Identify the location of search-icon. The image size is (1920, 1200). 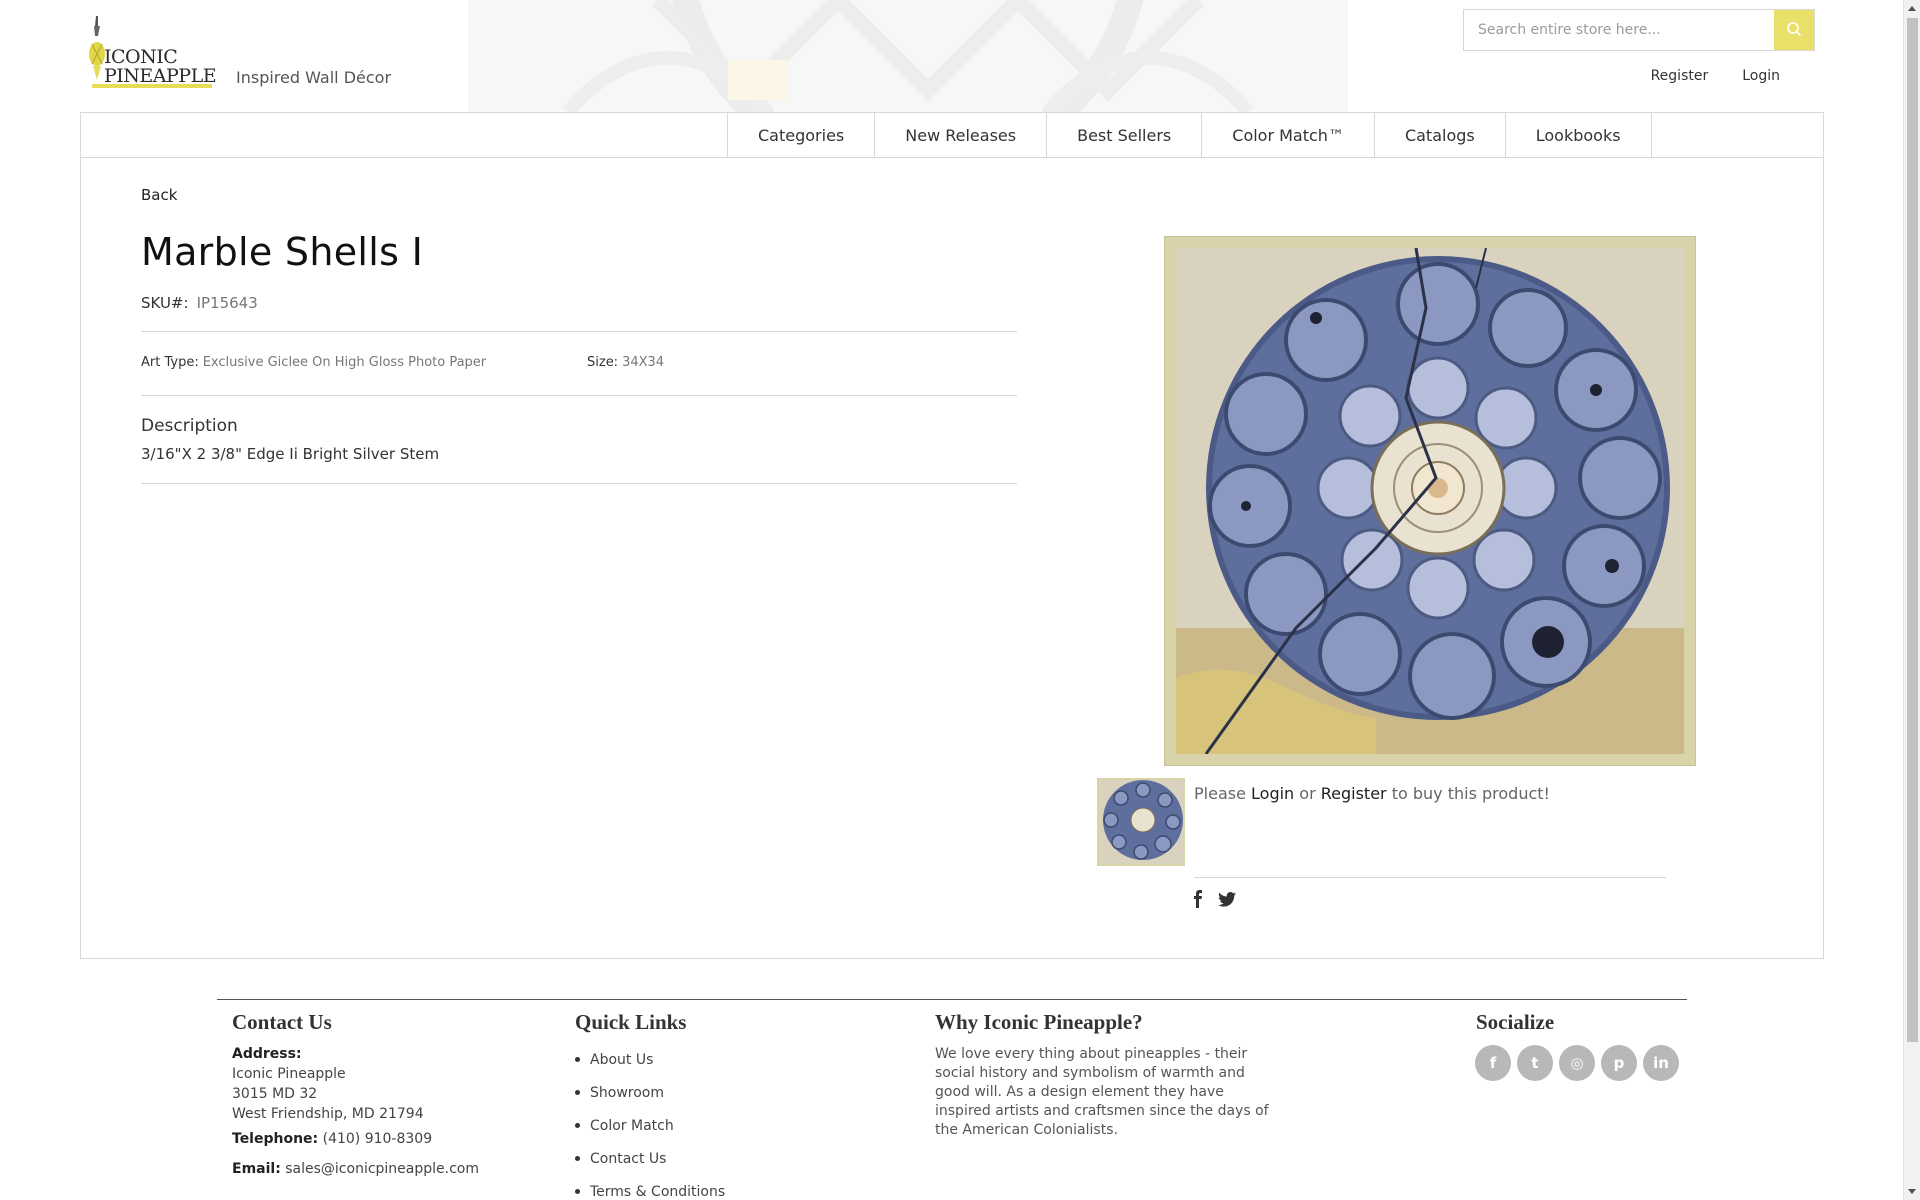
(1794, 30).